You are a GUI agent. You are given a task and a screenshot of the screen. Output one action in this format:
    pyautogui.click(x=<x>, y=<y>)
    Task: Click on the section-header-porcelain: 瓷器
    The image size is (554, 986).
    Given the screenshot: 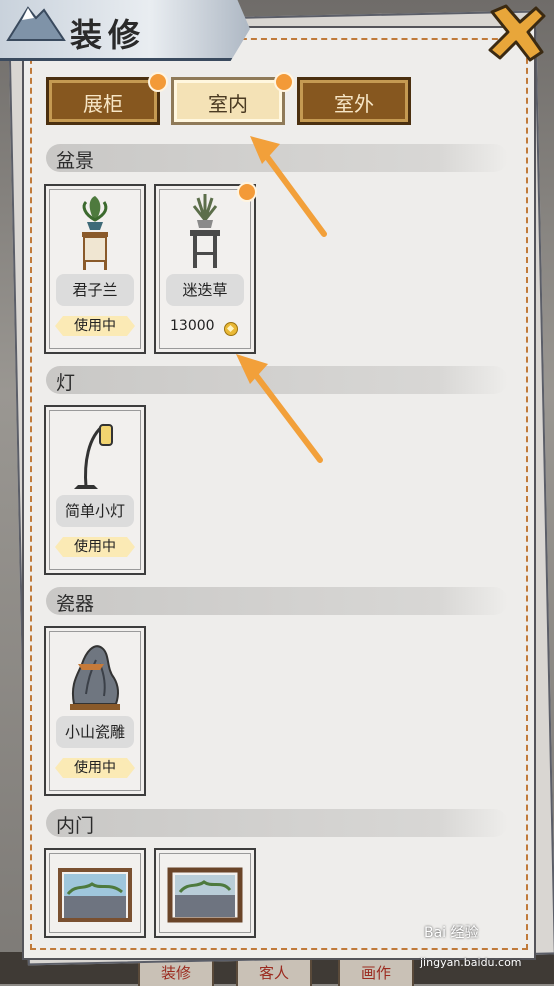 What is the action you would take?
    pyautogui.click(x=277, y=601)
    